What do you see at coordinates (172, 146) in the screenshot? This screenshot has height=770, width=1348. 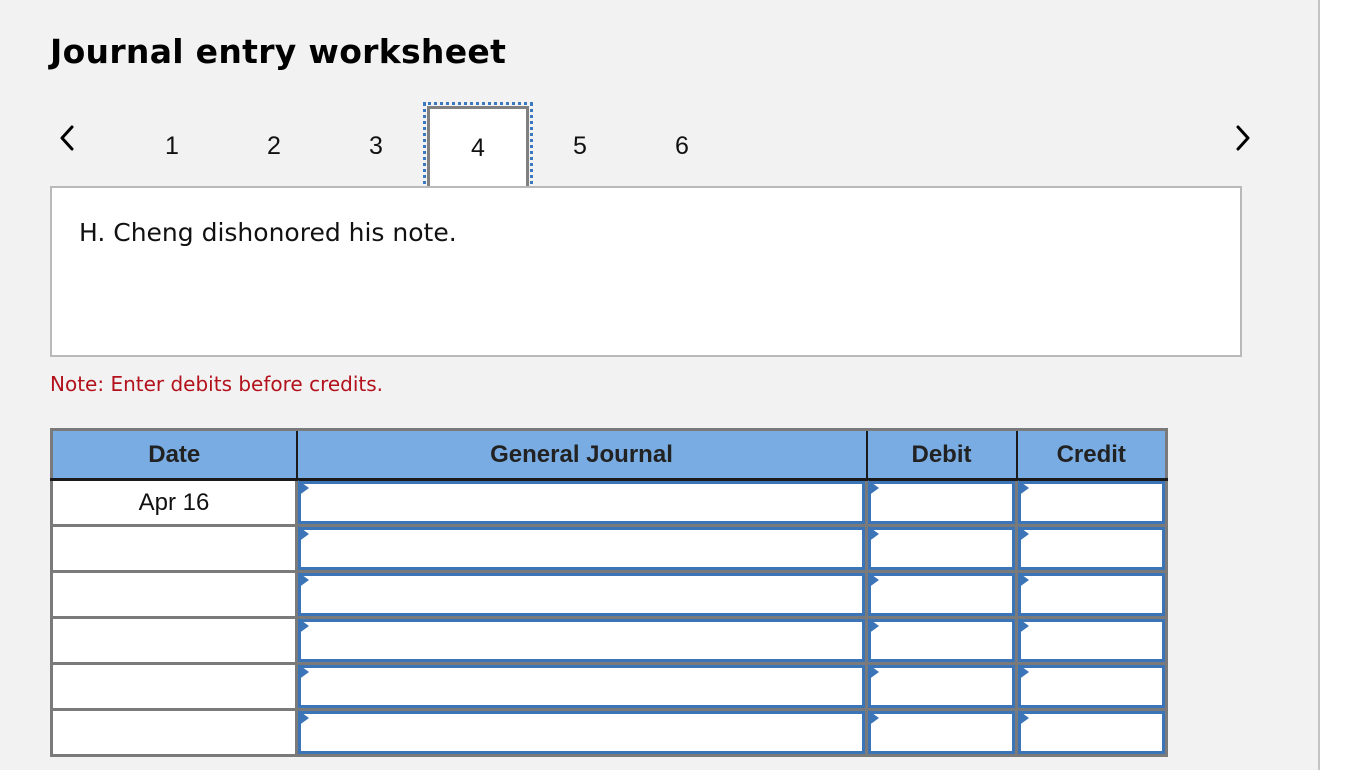 I see `tab-1: 1` at bounding box center [172, 146].